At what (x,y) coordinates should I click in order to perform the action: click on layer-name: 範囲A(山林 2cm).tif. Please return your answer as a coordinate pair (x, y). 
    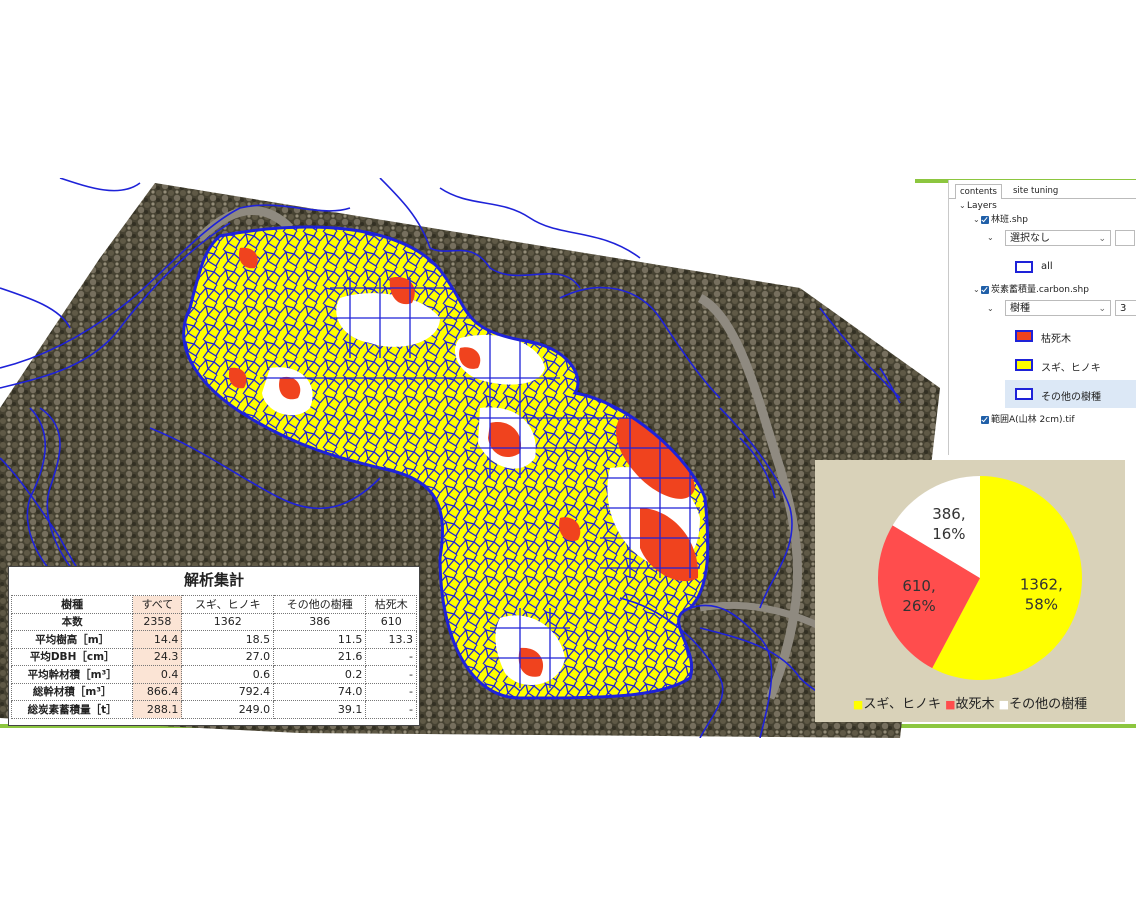
    Looking at the image, I should click on (1033, 420).